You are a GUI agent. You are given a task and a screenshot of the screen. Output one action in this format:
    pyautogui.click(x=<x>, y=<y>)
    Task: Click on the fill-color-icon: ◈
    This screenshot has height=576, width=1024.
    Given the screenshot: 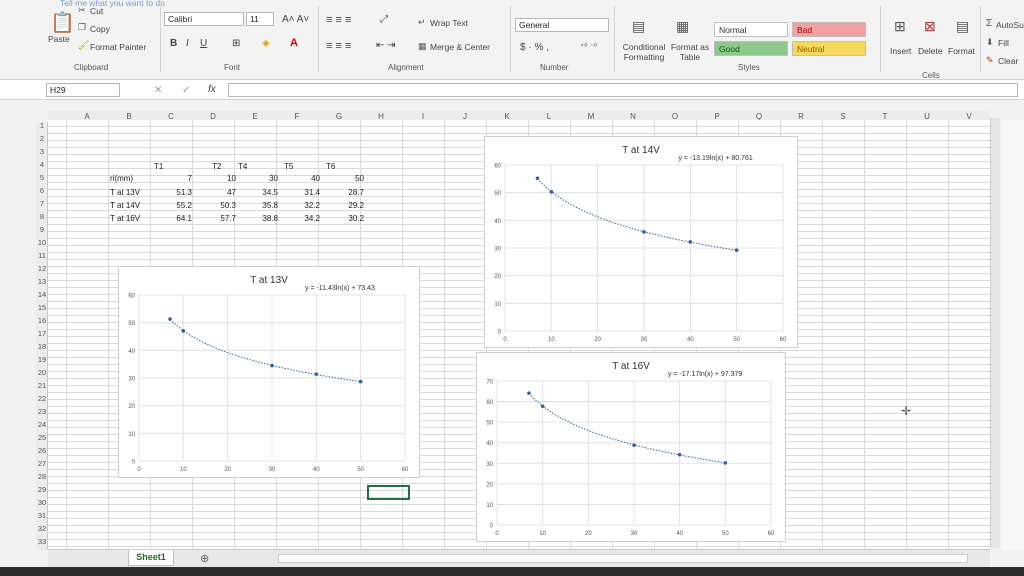 What is the action you would take?
    pyautogui.click(x=266, y=43)
    